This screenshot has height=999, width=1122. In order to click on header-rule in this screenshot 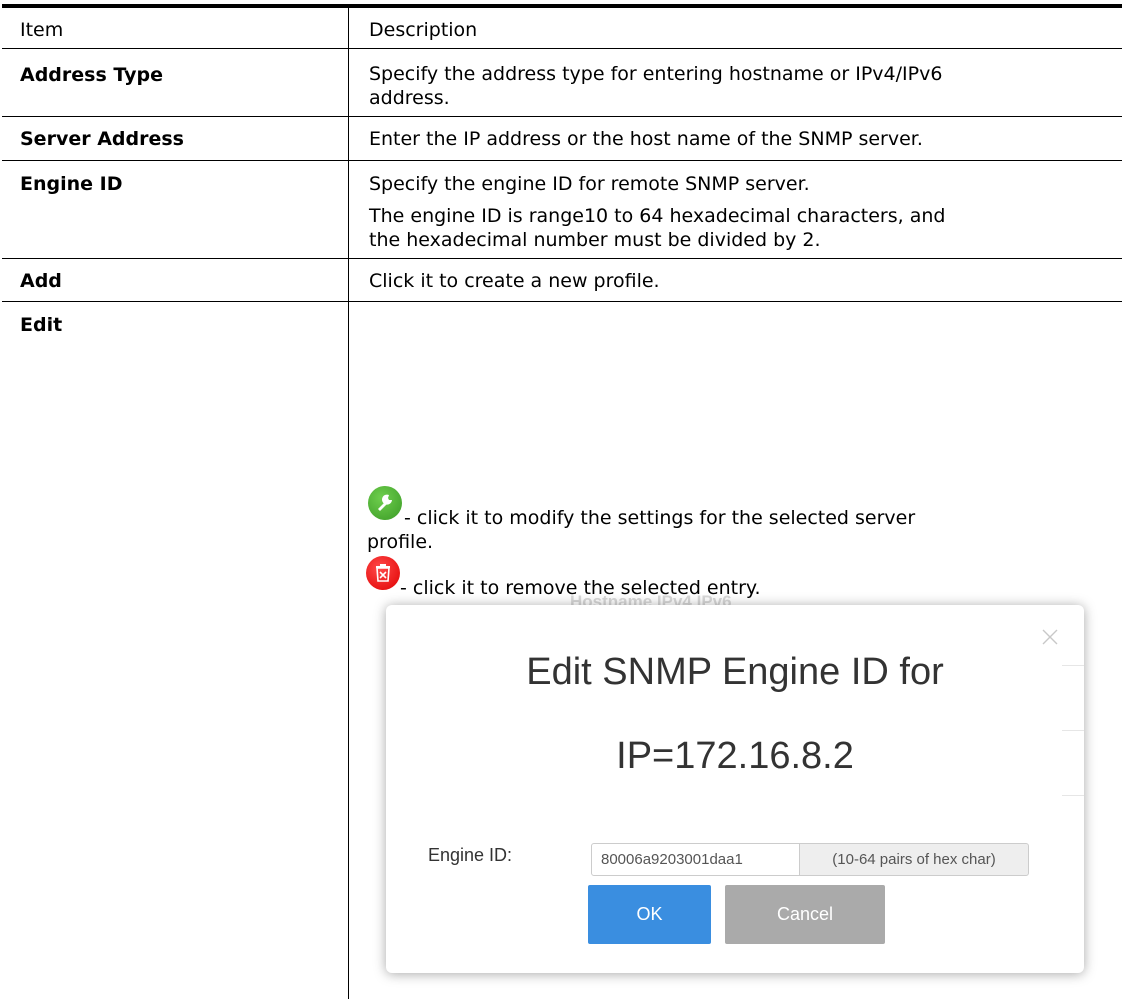, I will do `click(562, 48)`.